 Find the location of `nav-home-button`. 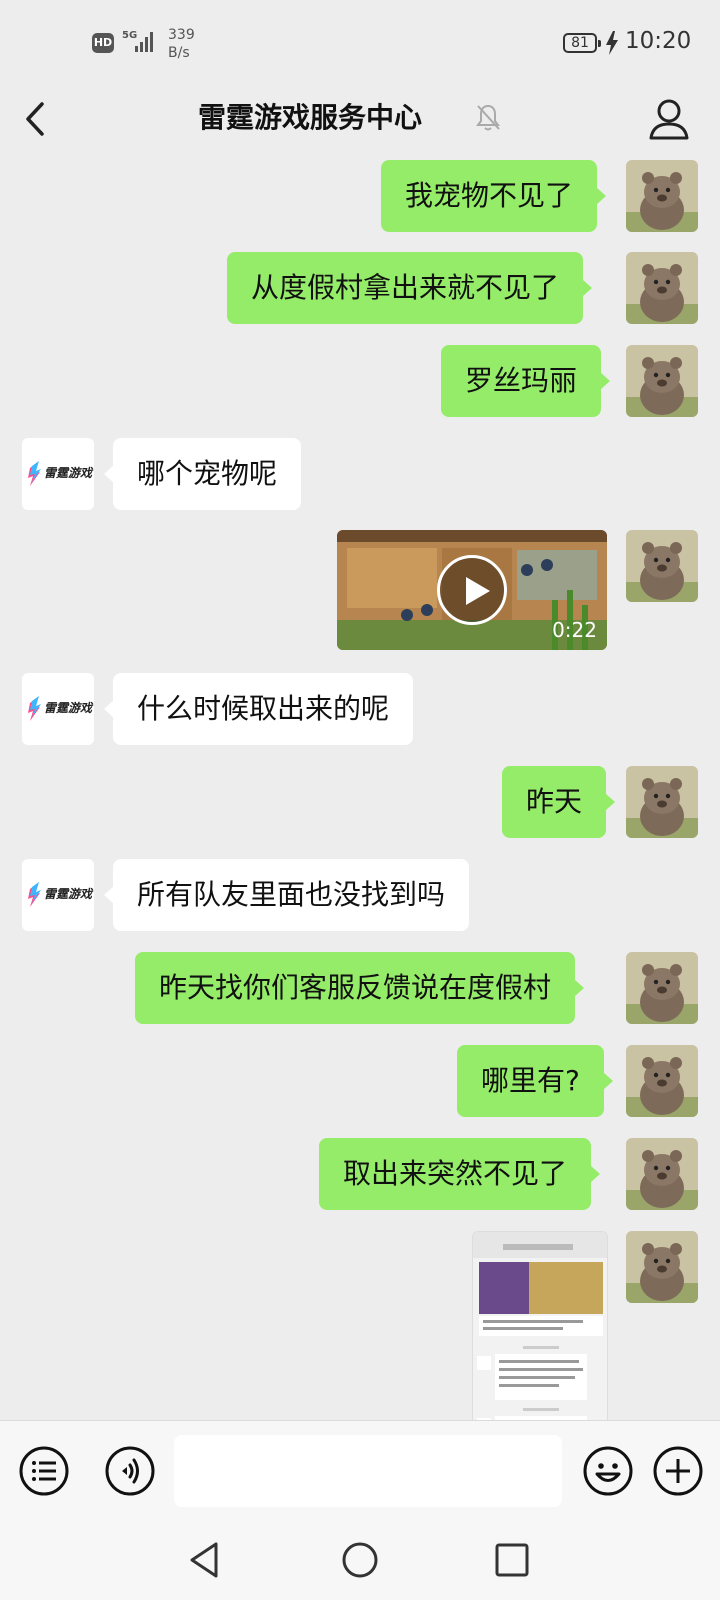

nav-home-button is located at coordinates (360, 1560).